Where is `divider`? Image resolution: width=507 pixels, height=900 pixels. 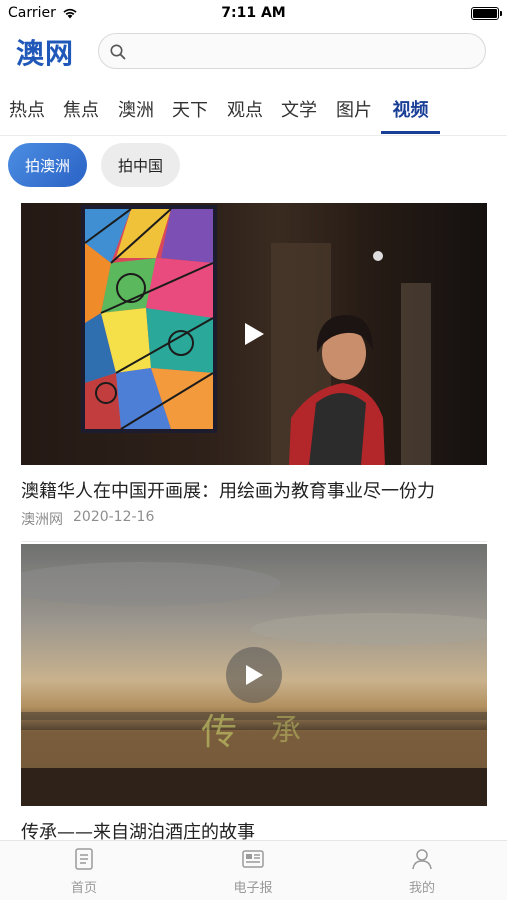 divider is located at coordinates (254, 541).